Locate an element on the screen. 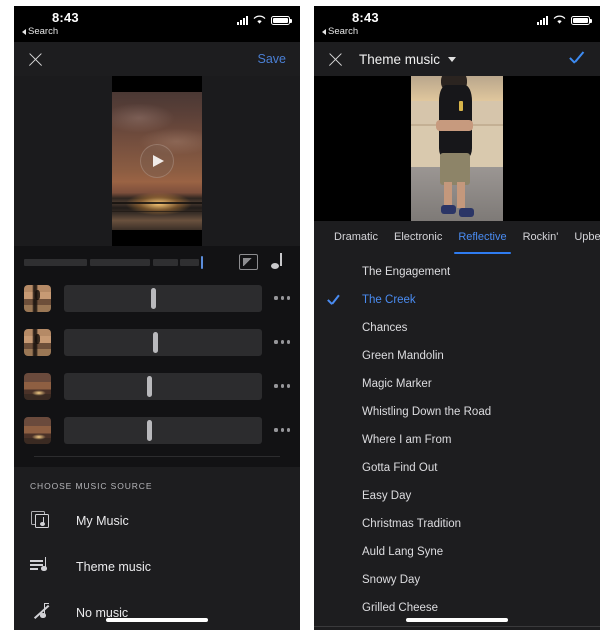  save-button: Save is located at coordinates (272, 59).